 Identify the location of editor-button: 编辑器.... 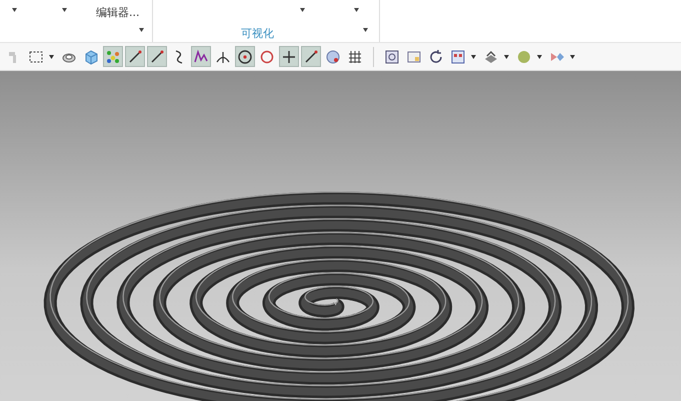
(118, 12).